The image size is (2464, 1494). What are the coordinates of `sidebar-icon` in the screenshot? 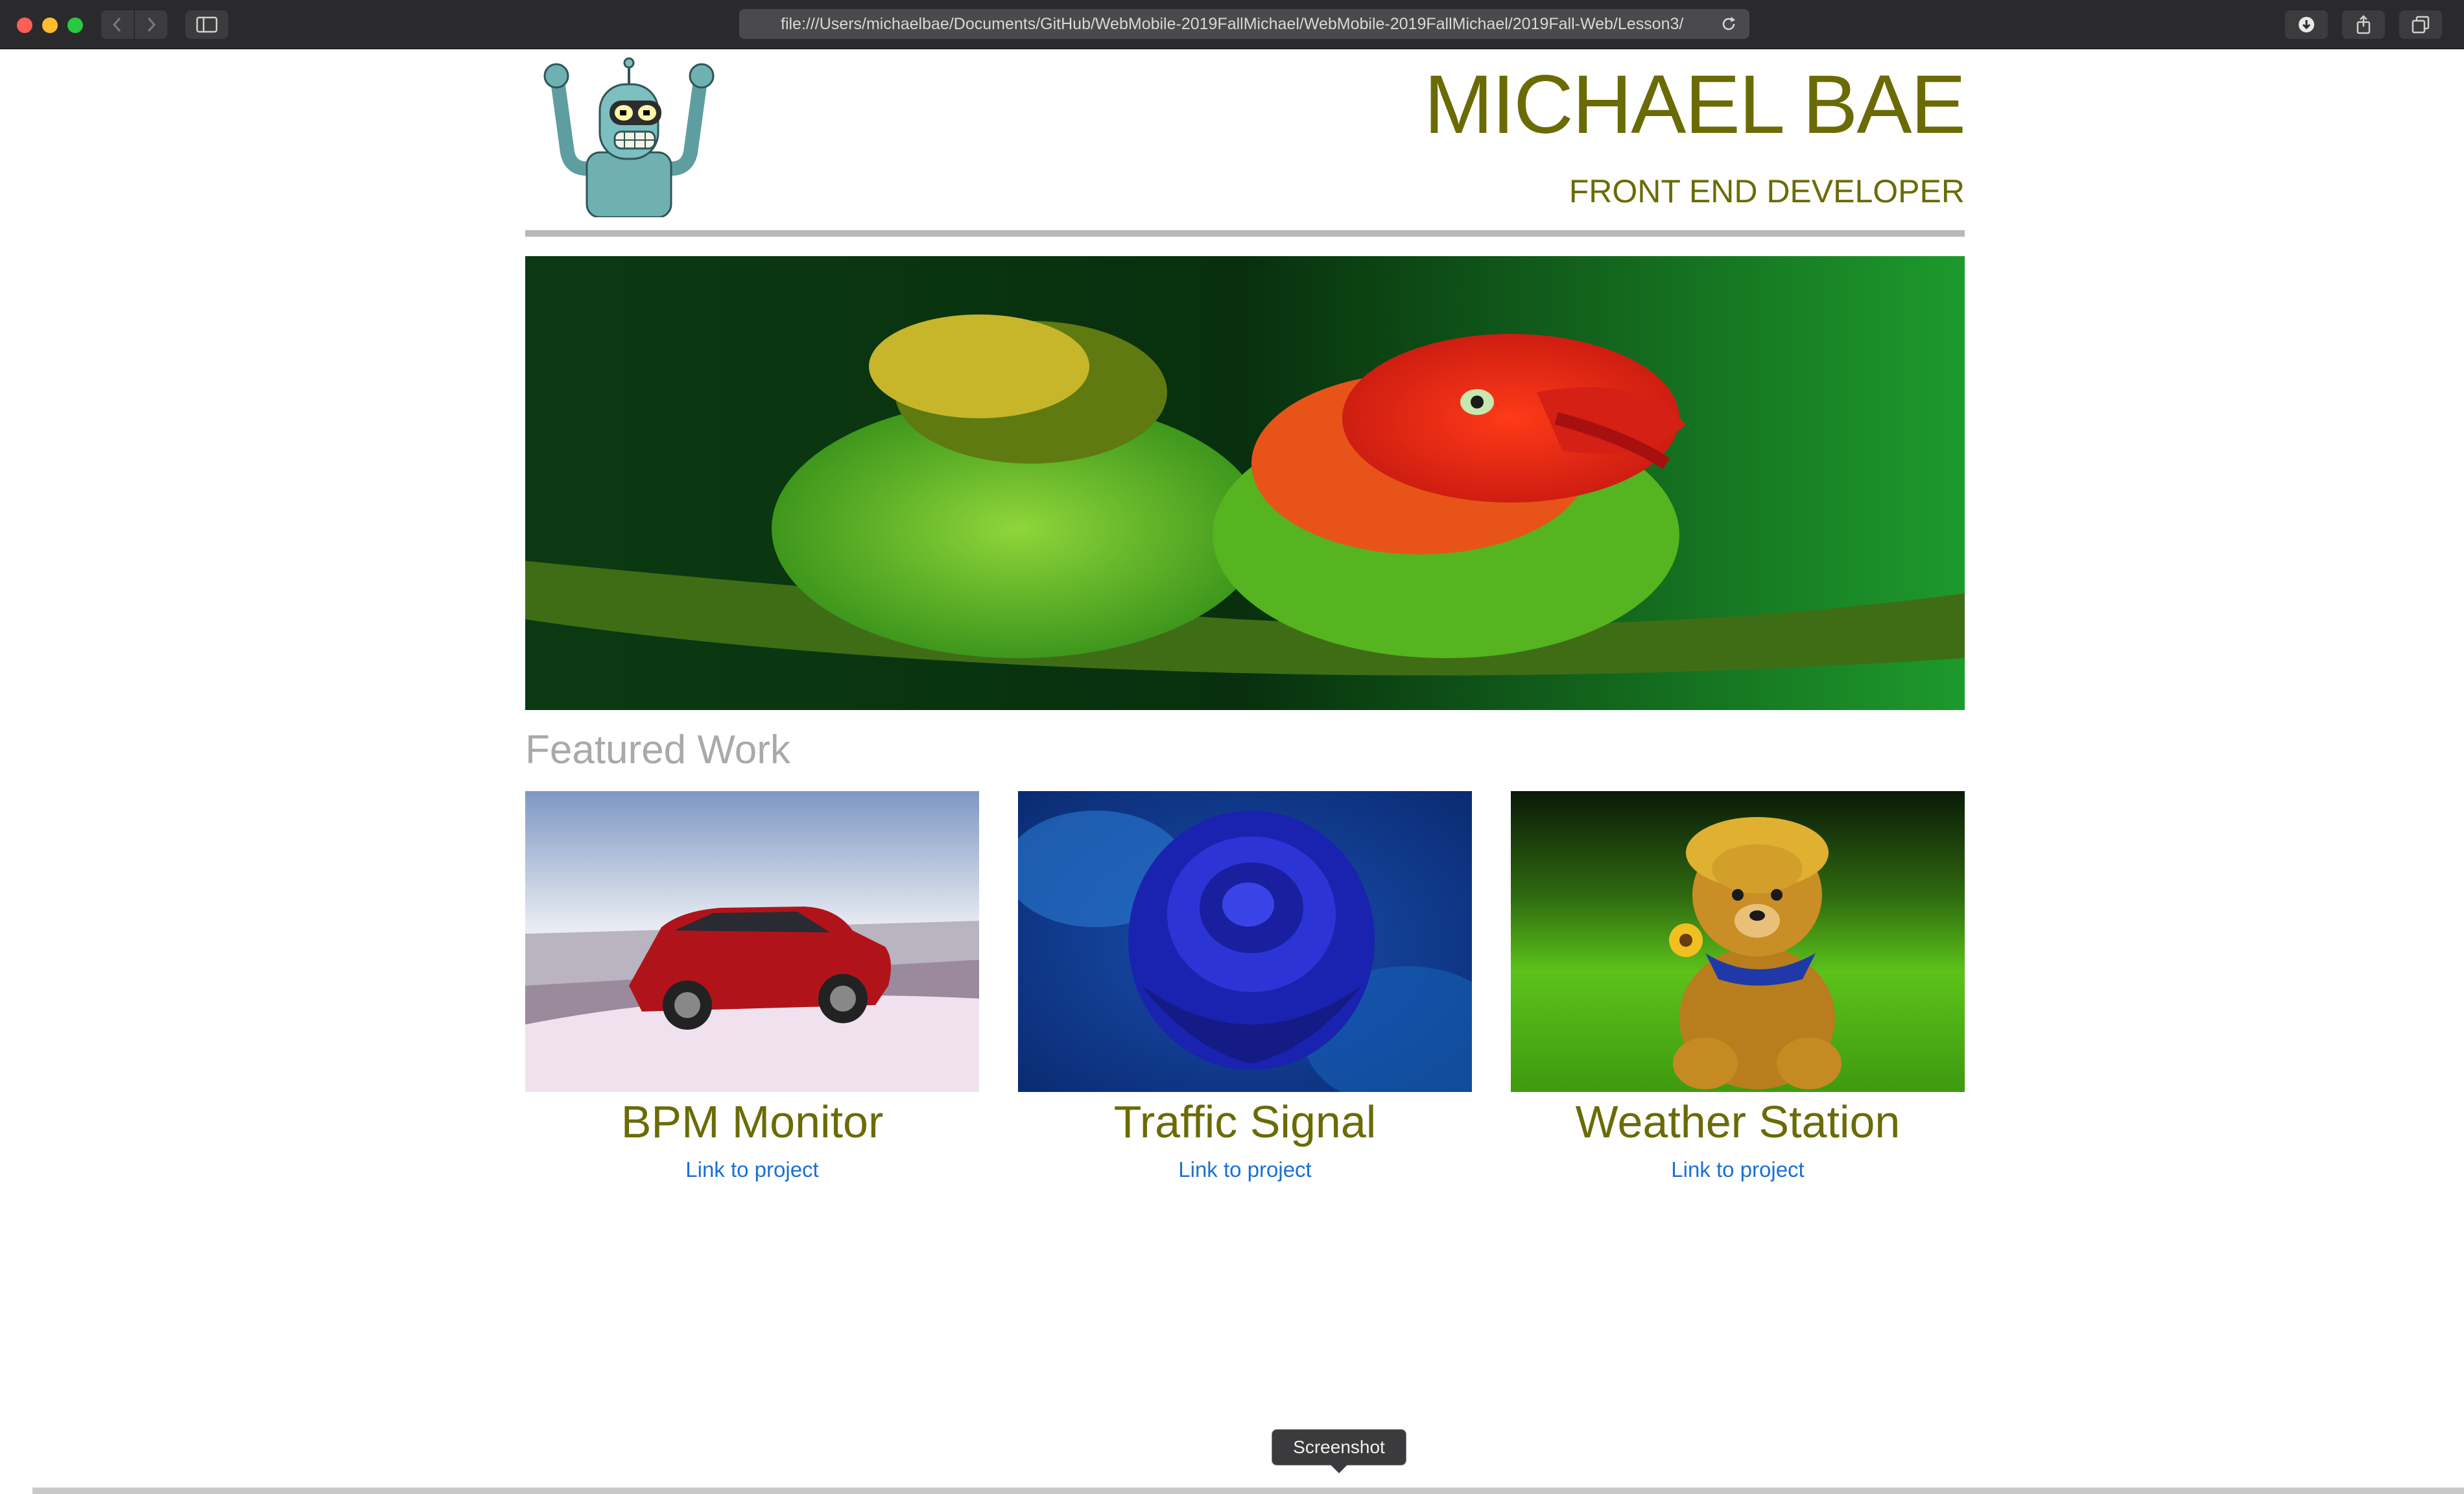 It's located at (207, 24).